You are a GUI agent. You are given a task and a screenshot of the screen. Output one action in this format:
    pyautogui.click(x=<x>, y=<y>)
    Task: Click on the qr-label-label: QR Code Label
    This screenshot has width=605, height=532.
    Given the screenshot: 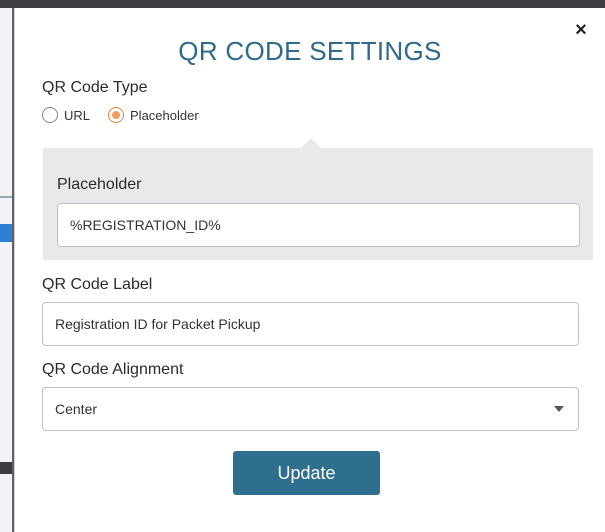 What is the action you would take?
    pyautogui.click(x=97, y=284)
    